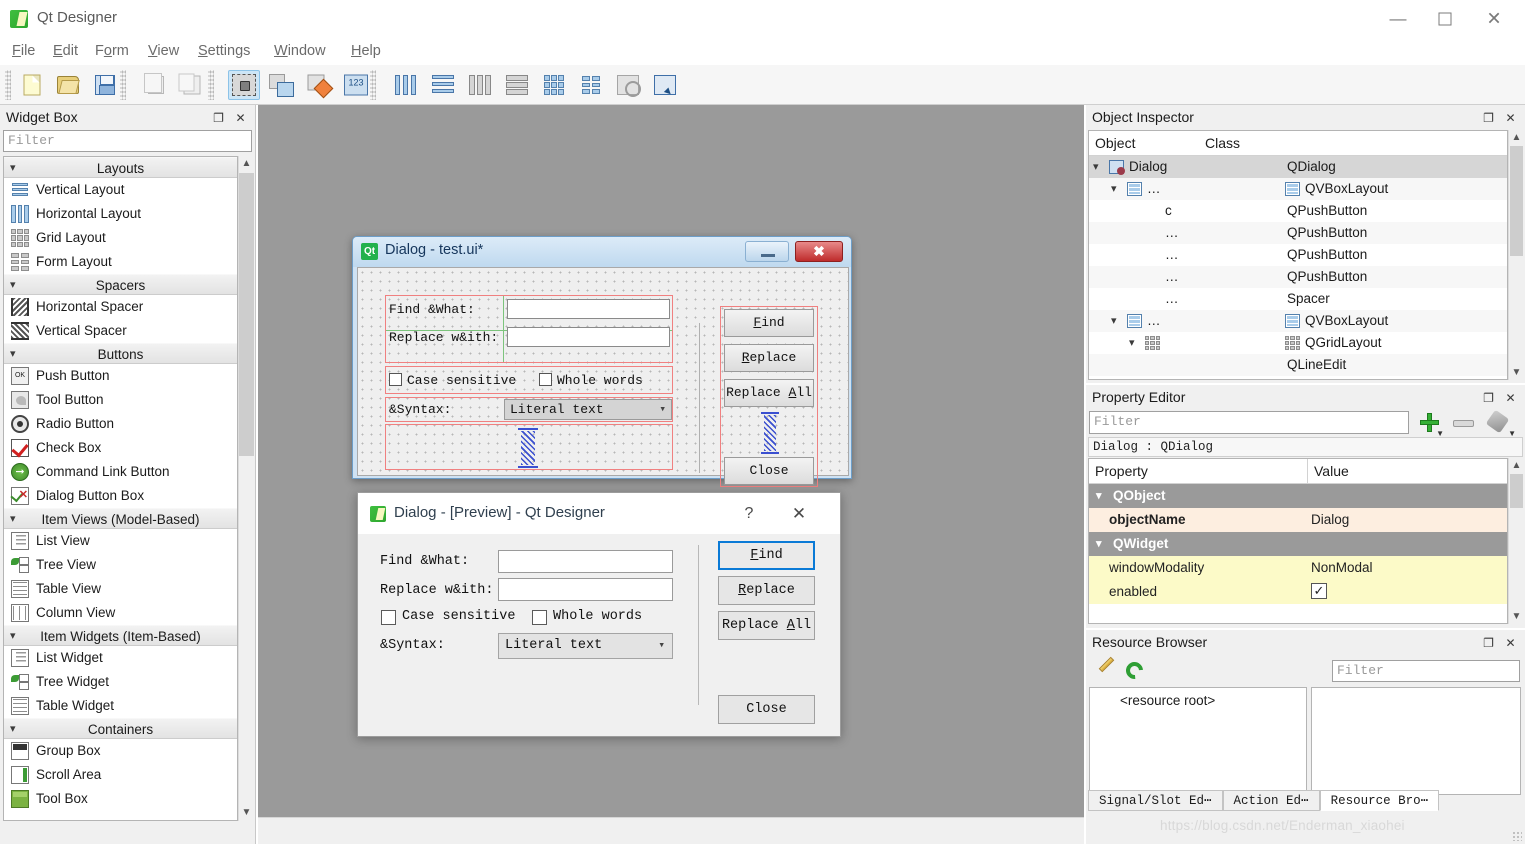 The image size is (1525, 844). Describe the element at coordinates (545, 379) in the screenshot. I see `whole-words-checkbox` at that location.